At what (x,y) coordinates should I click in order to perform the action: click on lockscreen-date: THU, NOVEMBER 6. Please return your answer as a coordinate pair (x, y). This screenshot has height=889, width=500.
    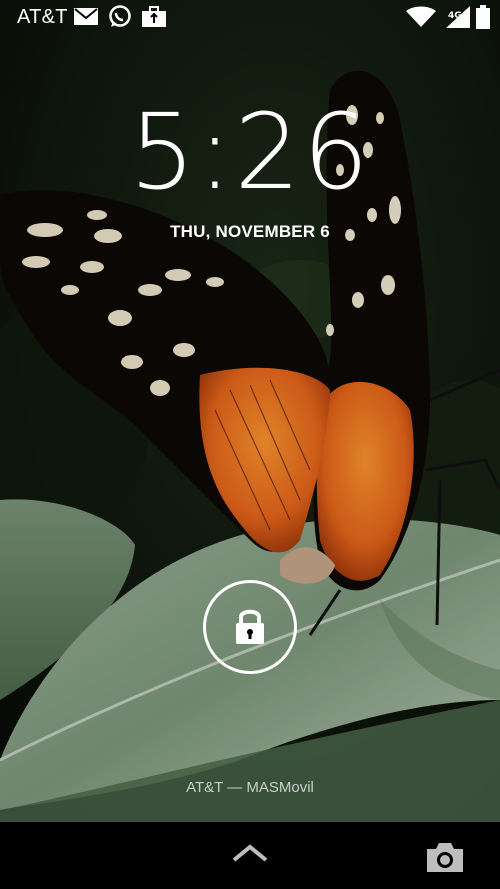
    Looking at the image, I should click on (250, 231).